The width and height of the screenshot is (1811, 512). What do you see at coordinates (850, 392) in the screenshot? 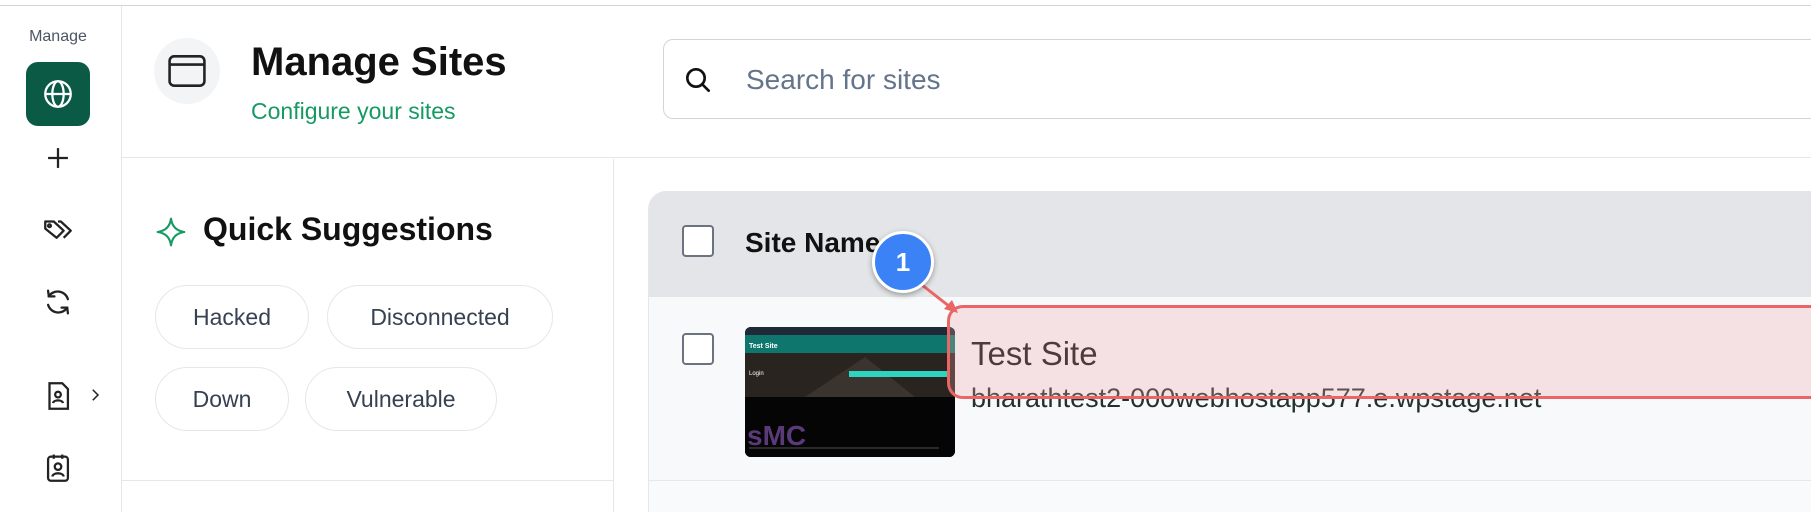
I see `site-thumbnail: Test Site Login sMC` at bounding box center [850, 392].